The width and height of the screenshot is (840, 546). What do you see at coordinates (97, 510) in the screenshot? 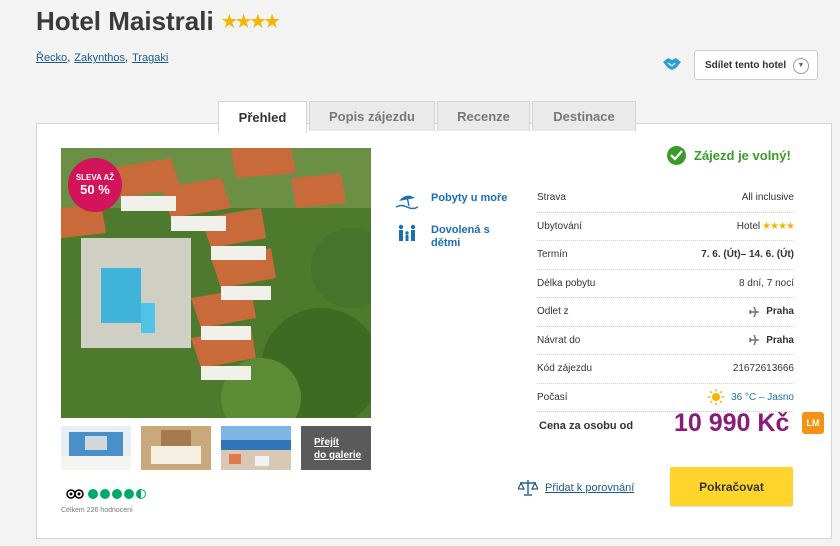
I see `rating-count: Celkem 226 hodnocení` at bounding box center [97, 510].